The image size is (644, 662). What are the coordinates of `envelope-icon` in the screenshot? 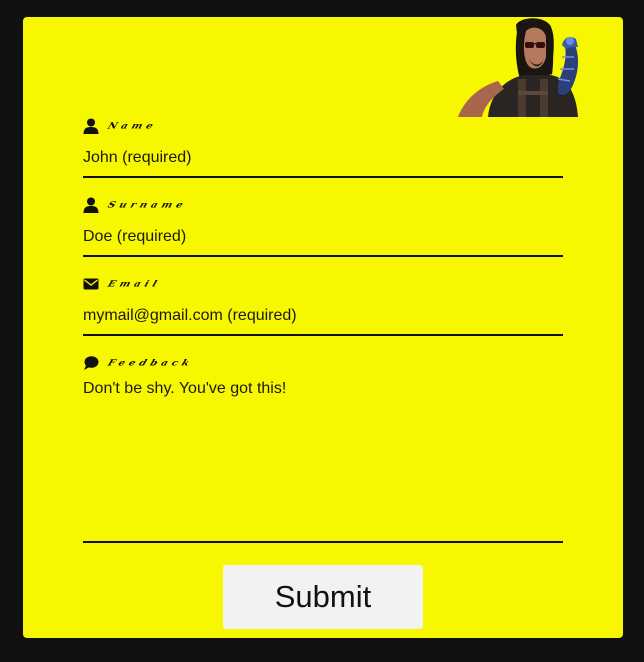 It's located at (91, 284).